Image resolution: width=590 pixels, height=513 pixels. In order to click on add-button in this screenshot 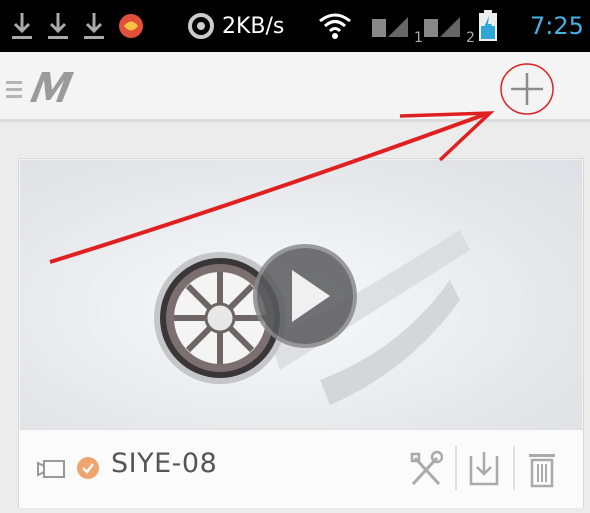, I will do `click(527, 89)`.